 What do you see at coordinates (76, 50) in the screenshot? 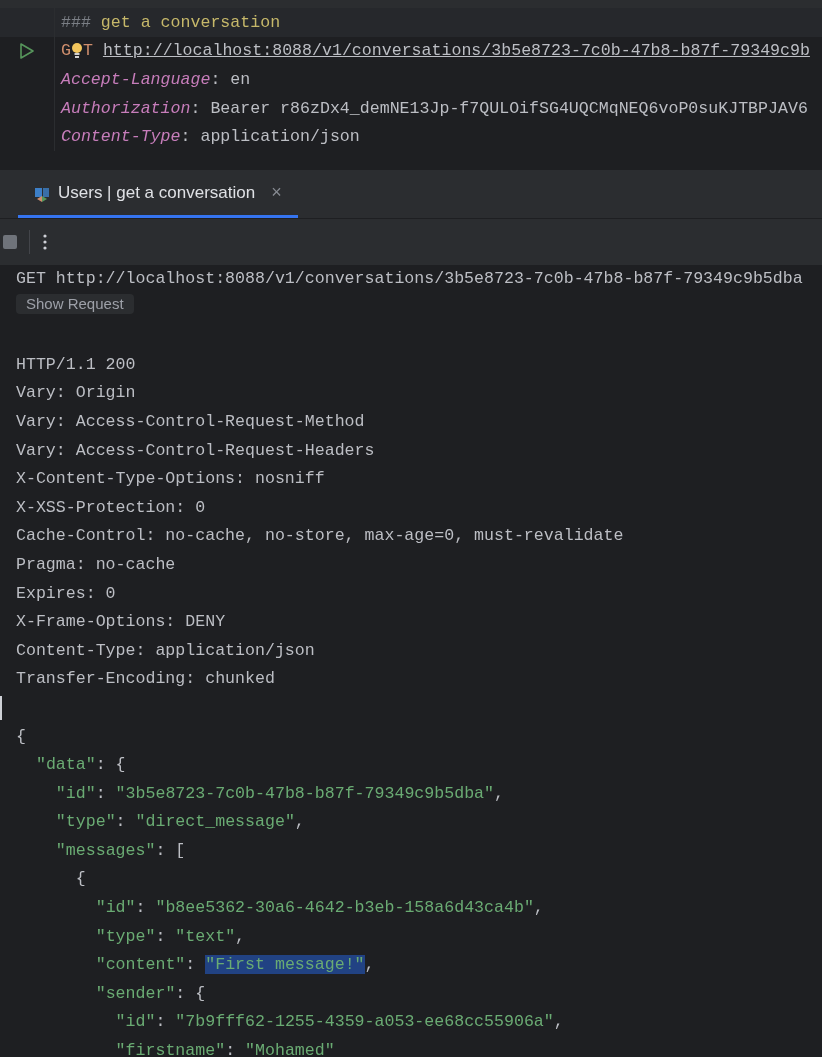
I see `lightbulb-icon` at bounding box center [76, 50].